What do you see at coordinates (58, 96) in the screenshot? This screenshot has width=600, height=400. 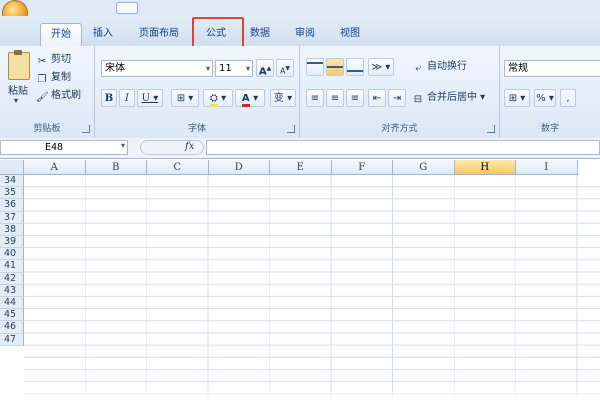 I see `format-painter-button: 🖌 格式刷` at bounding box center [58, 96].